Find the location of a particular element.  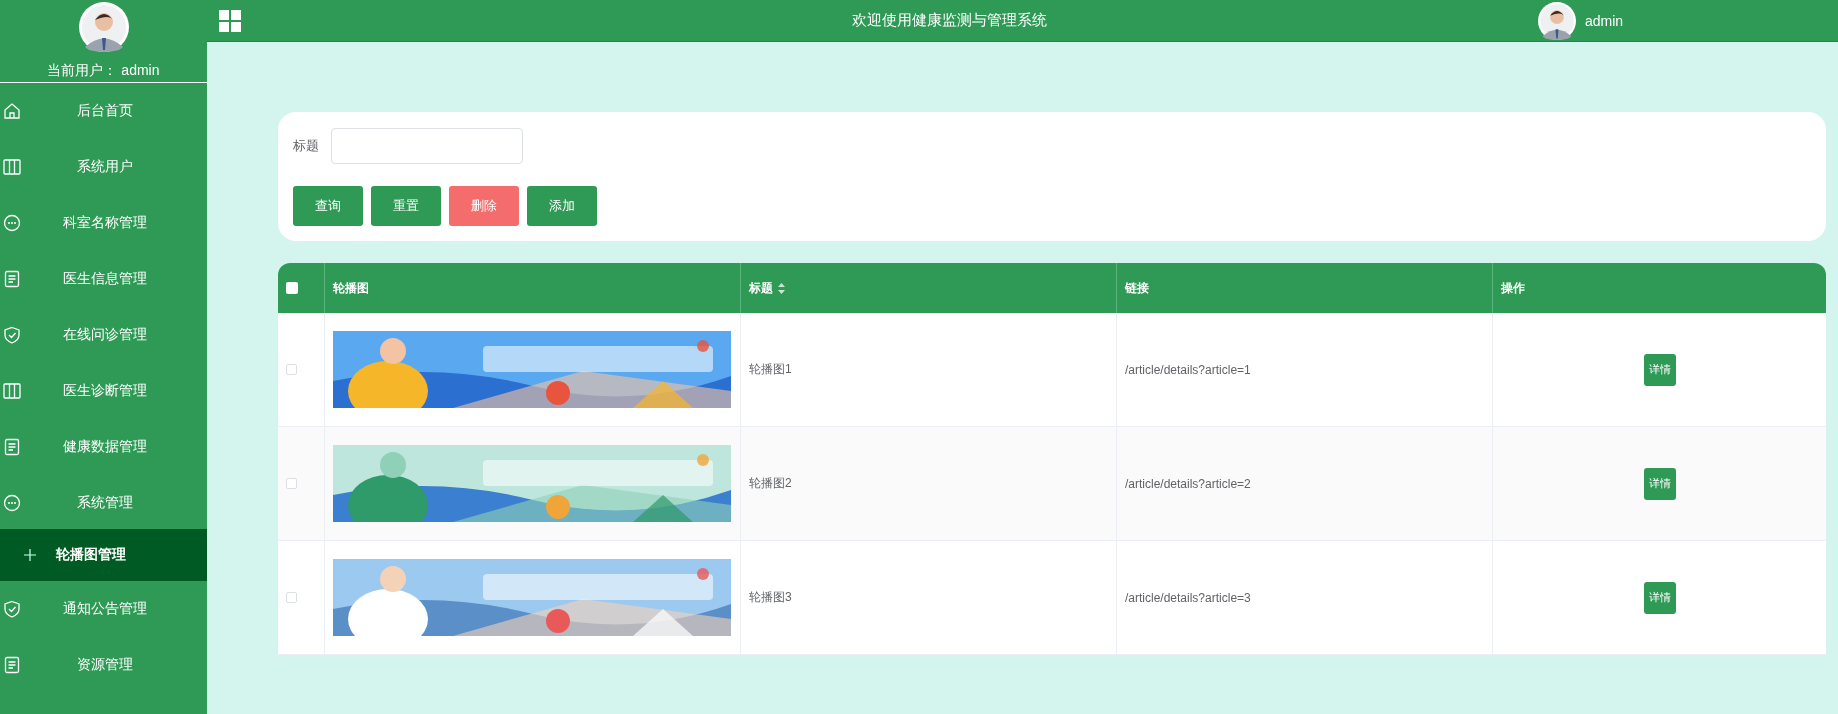

sort-icon is located at coordinates (781, 288).